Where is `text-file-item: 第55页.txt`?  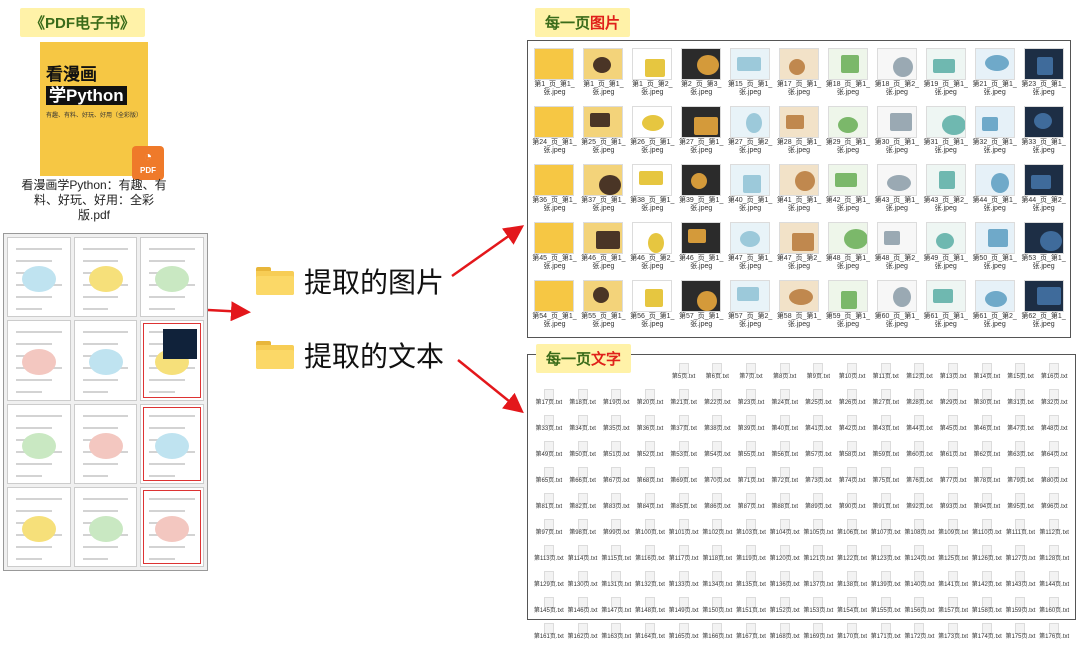
text-file-item: 第55页.txt is located at coordinates (751, 454).